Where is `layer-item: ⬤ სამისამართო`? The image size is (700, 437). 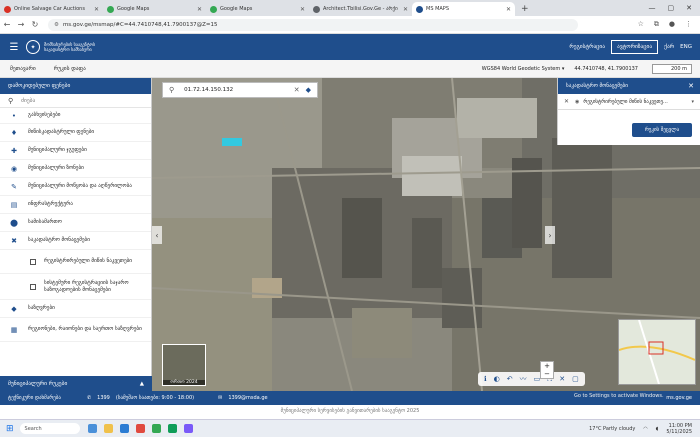 layer-item: ⬤ სამისამართო is located at coordinates (75, 223).